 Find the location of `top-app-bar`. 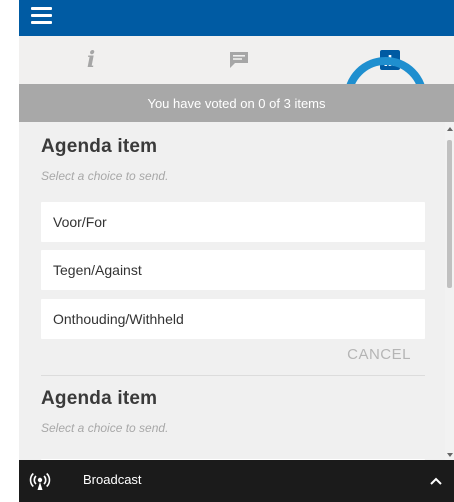

top-app-bar is located at coordinates (236, 18).